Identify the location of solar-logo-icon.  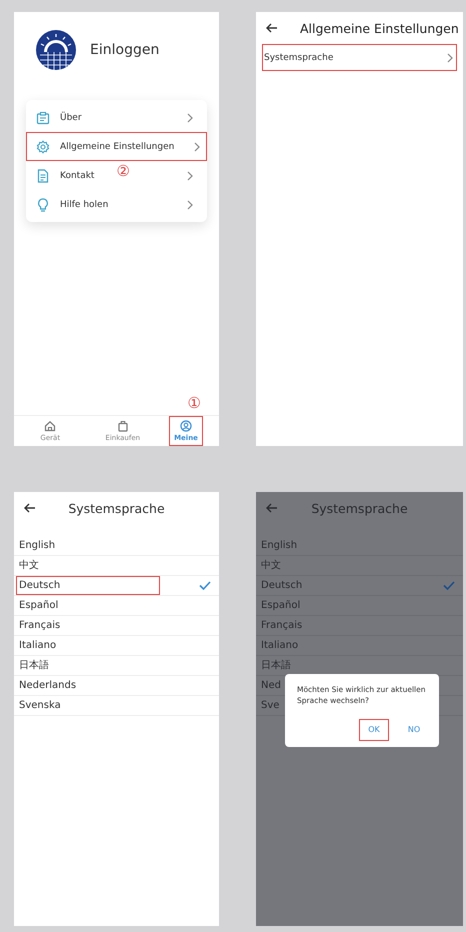
(56, 50).